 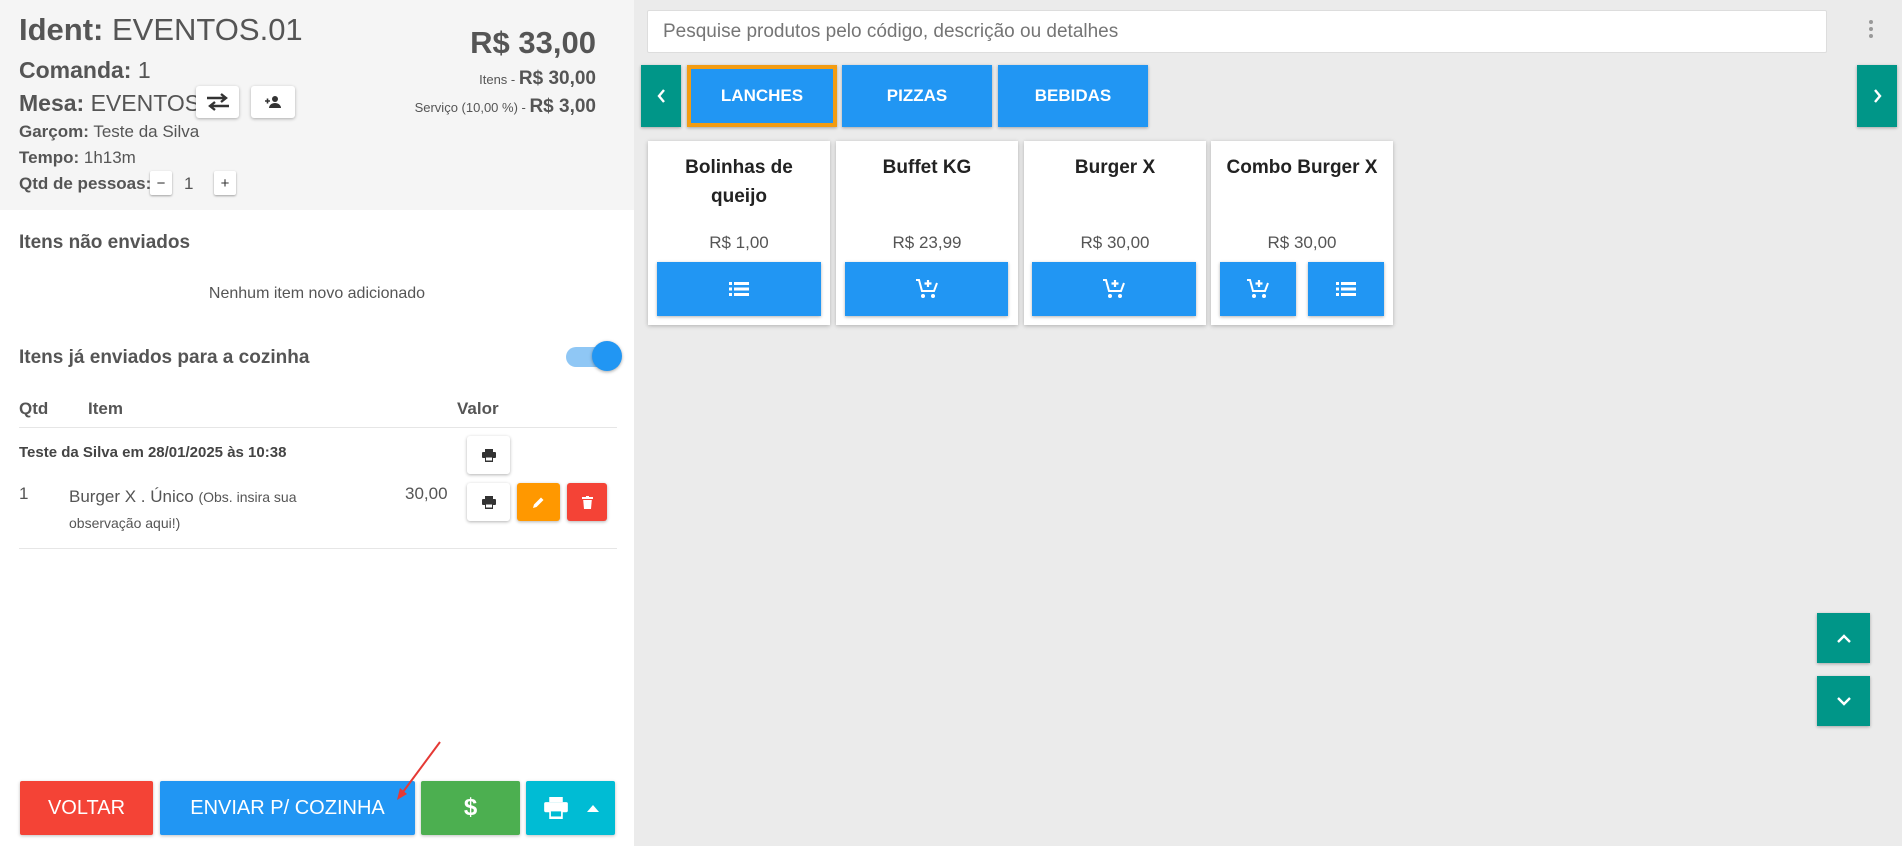 I want to click on person-add-icon, so click(x=273, y=102).